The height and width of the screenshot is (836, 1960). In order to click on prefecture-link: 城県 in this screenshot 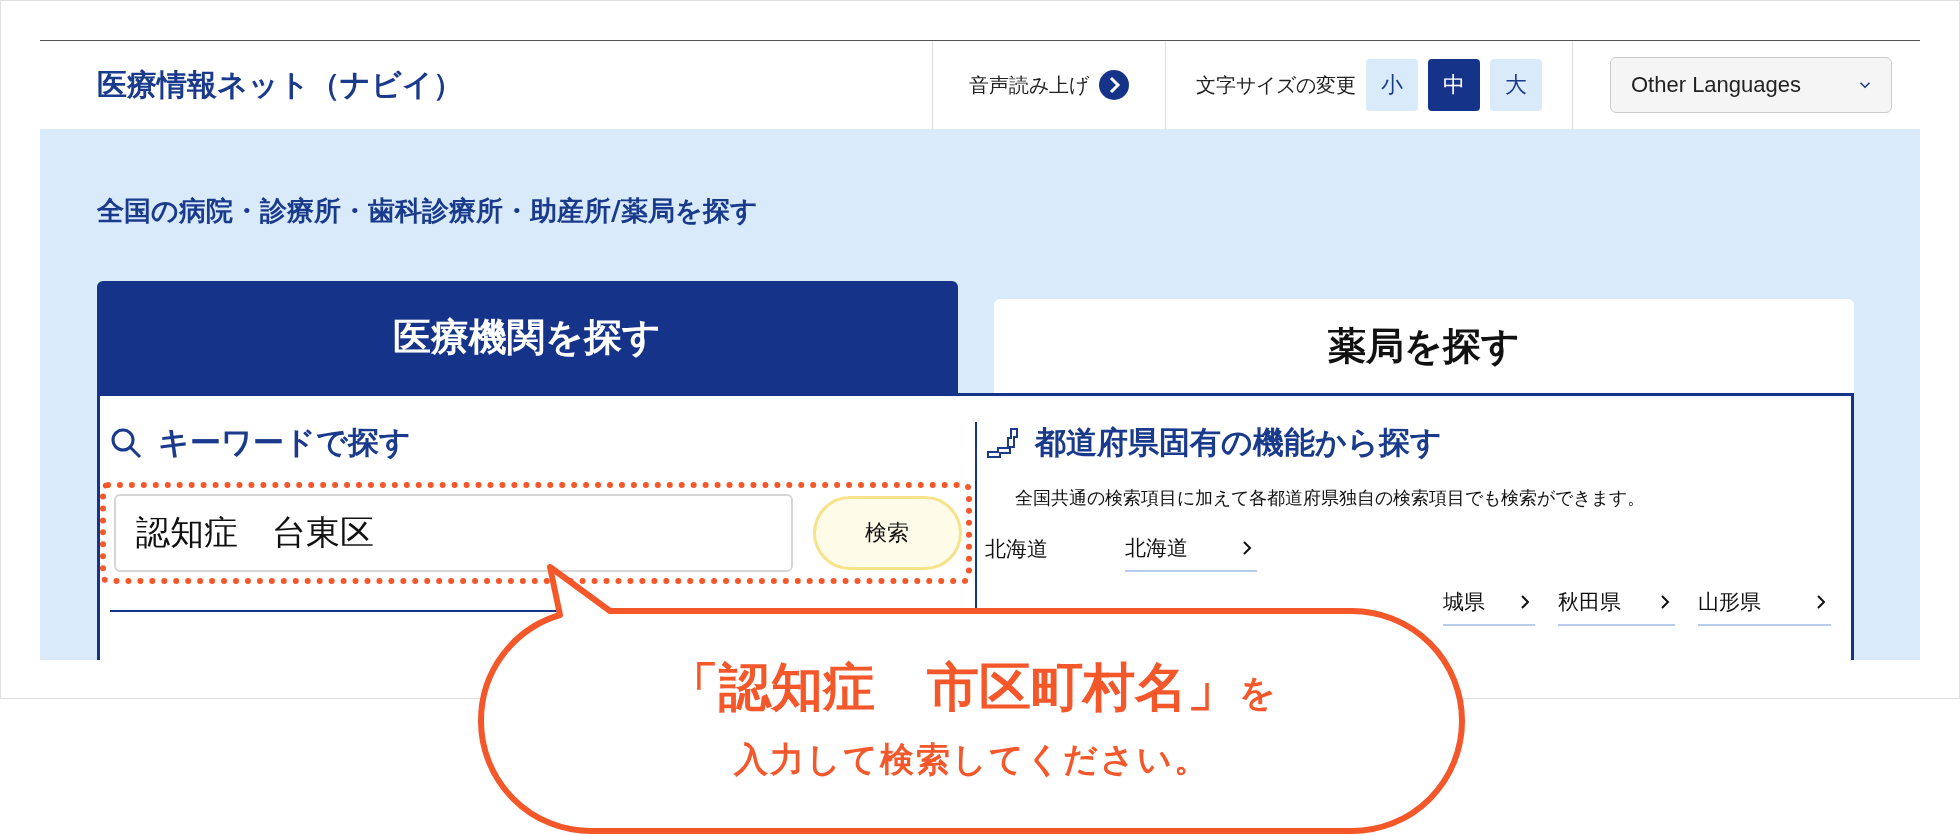, I will do `click(1489, 603)`.